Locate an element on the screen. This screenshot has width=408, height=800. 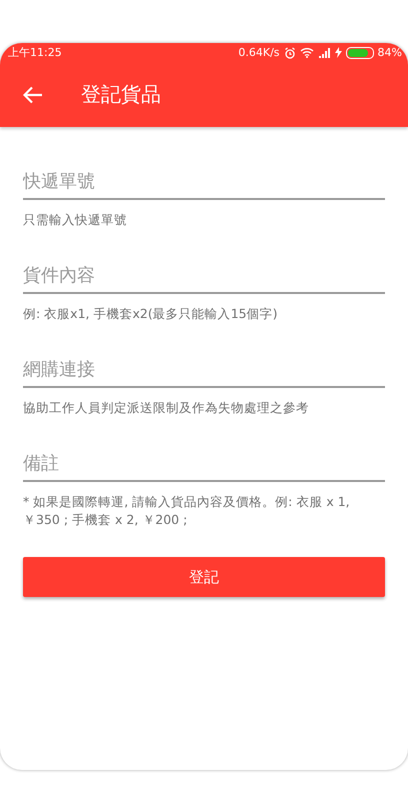
page-title: 登記貨品 is located at coordinates (121, 94).